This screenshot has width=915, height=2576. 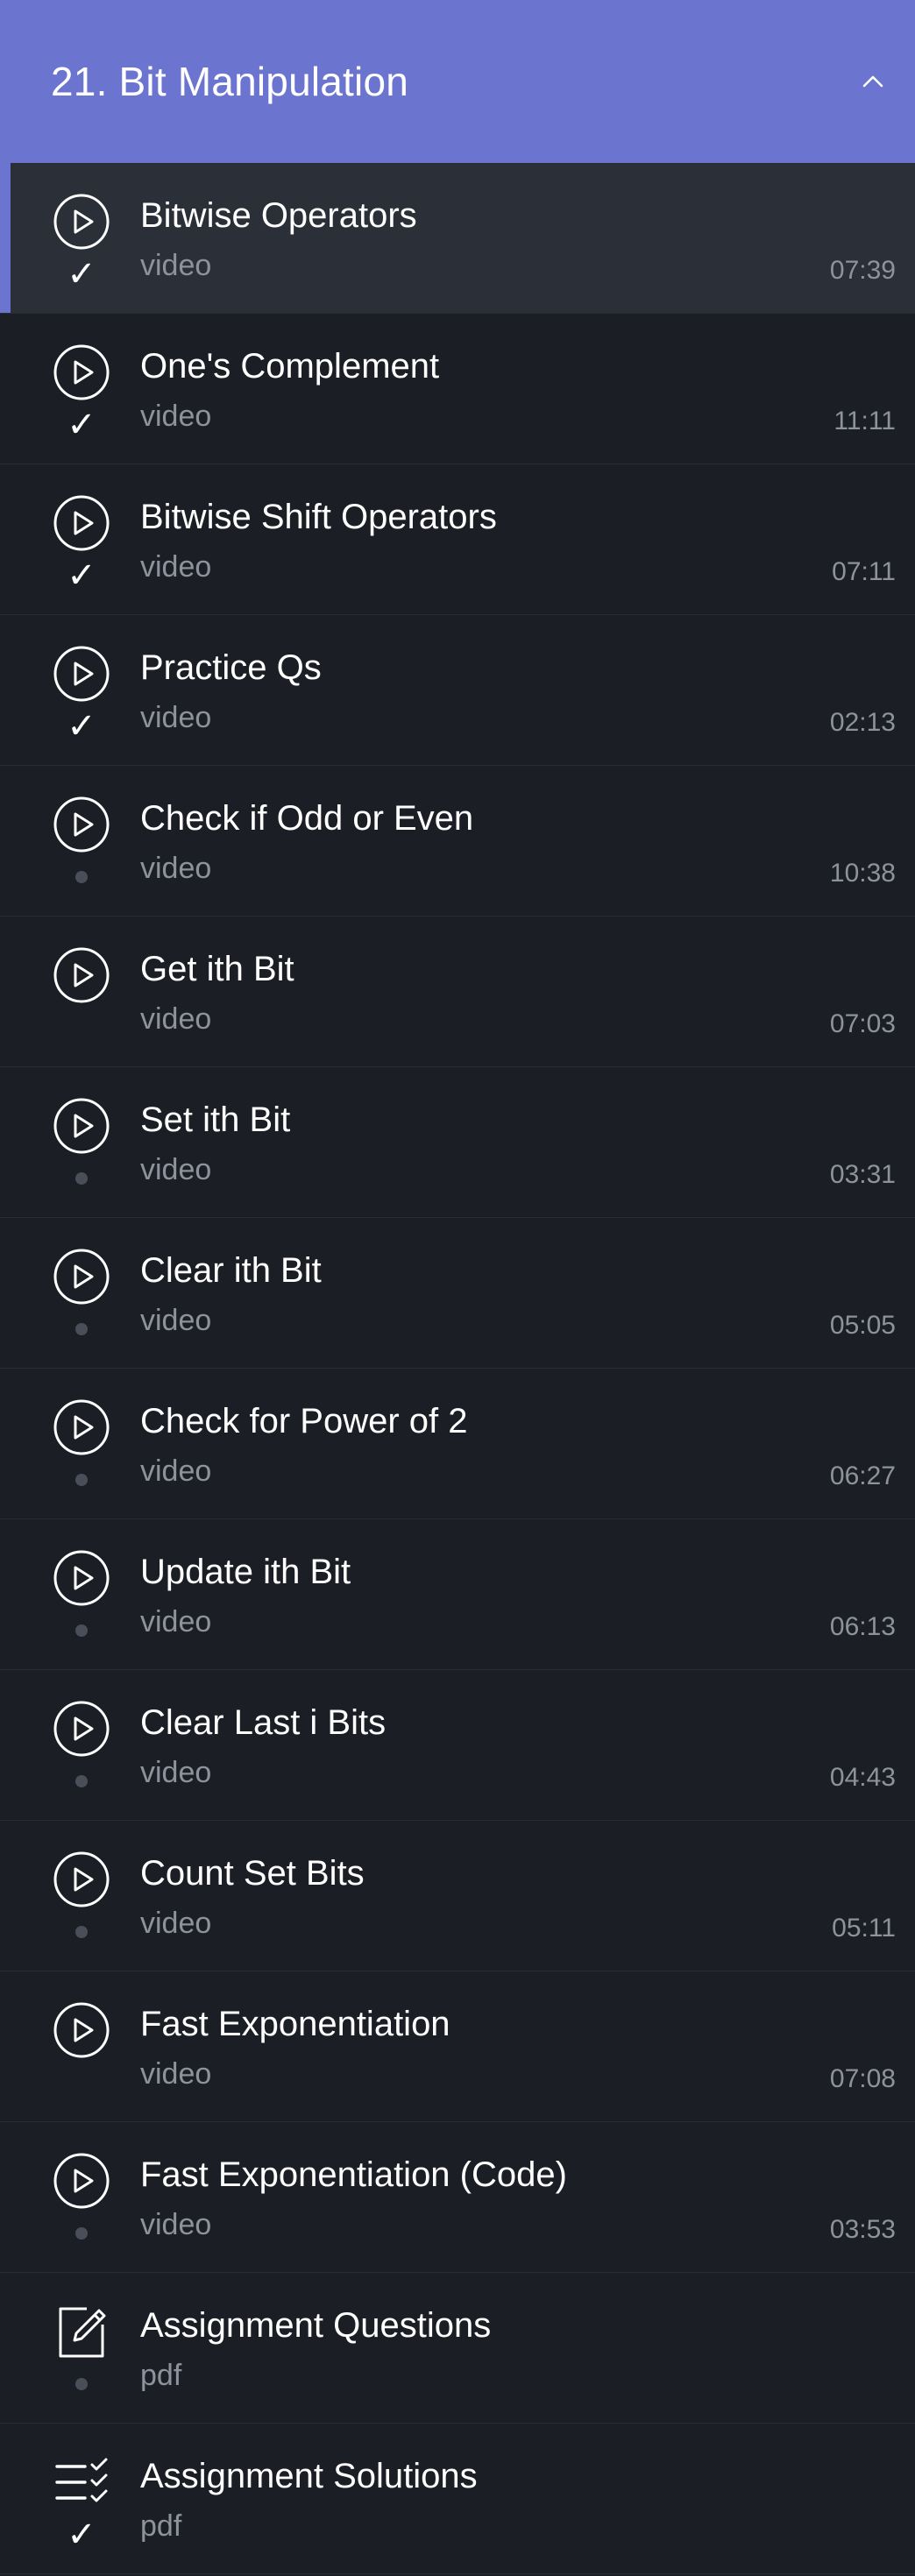 I want to click on section-header: 21. Bit Manipulation, so click(x=457, y=81).